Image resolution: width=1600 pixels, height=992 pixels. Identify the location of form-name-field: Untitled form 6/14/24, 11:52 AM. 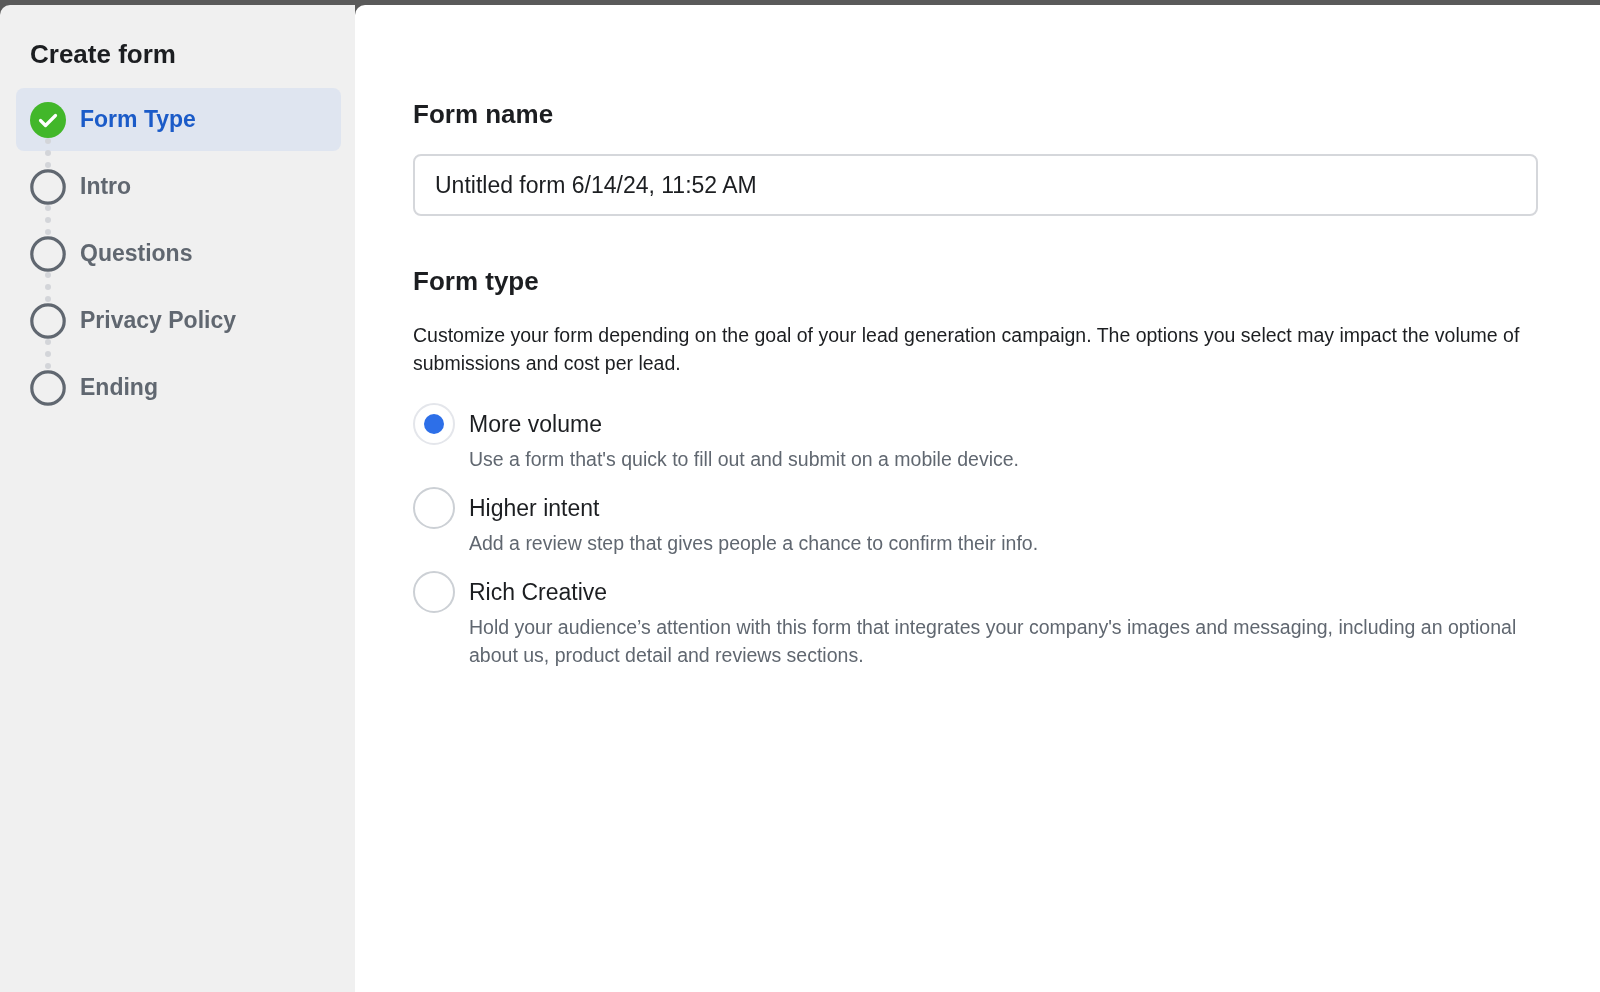
(975, 185).